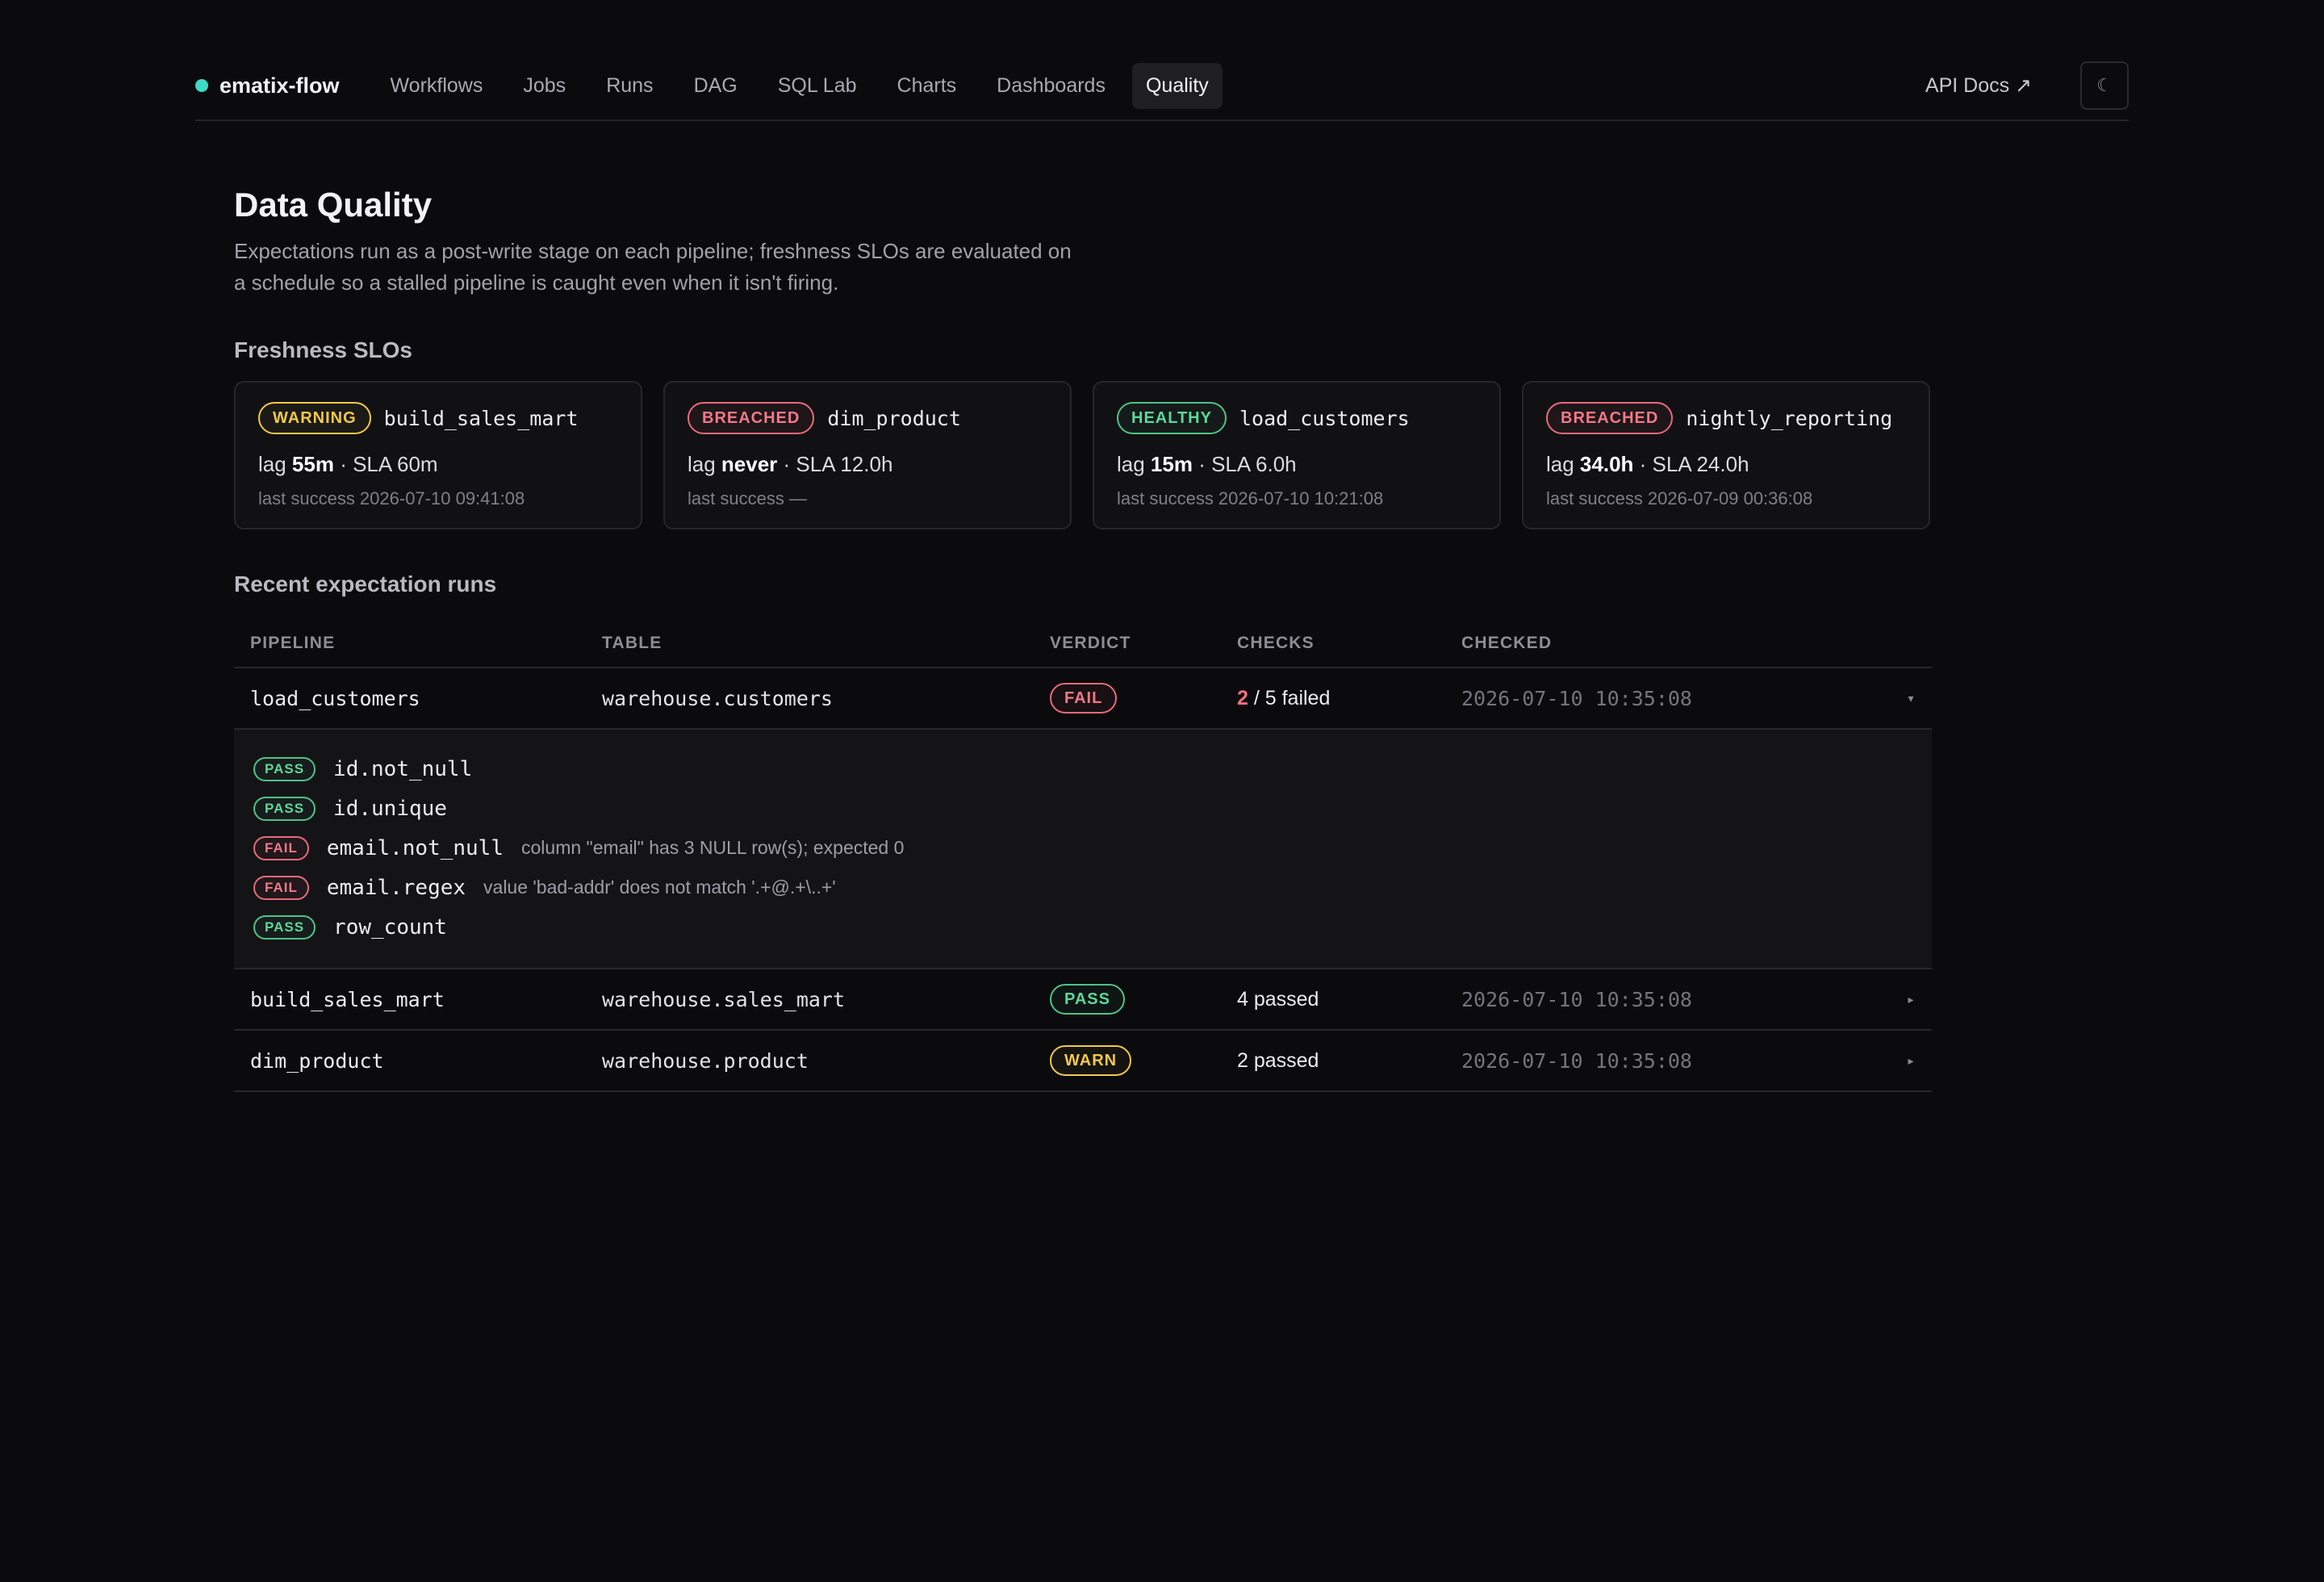 The image size is (2324, 1582). What do you see at coordinates (1978, 85) in the screenshot?
I see `api-docs-link: API Docs ↗` at bounding box center [1978, 85].